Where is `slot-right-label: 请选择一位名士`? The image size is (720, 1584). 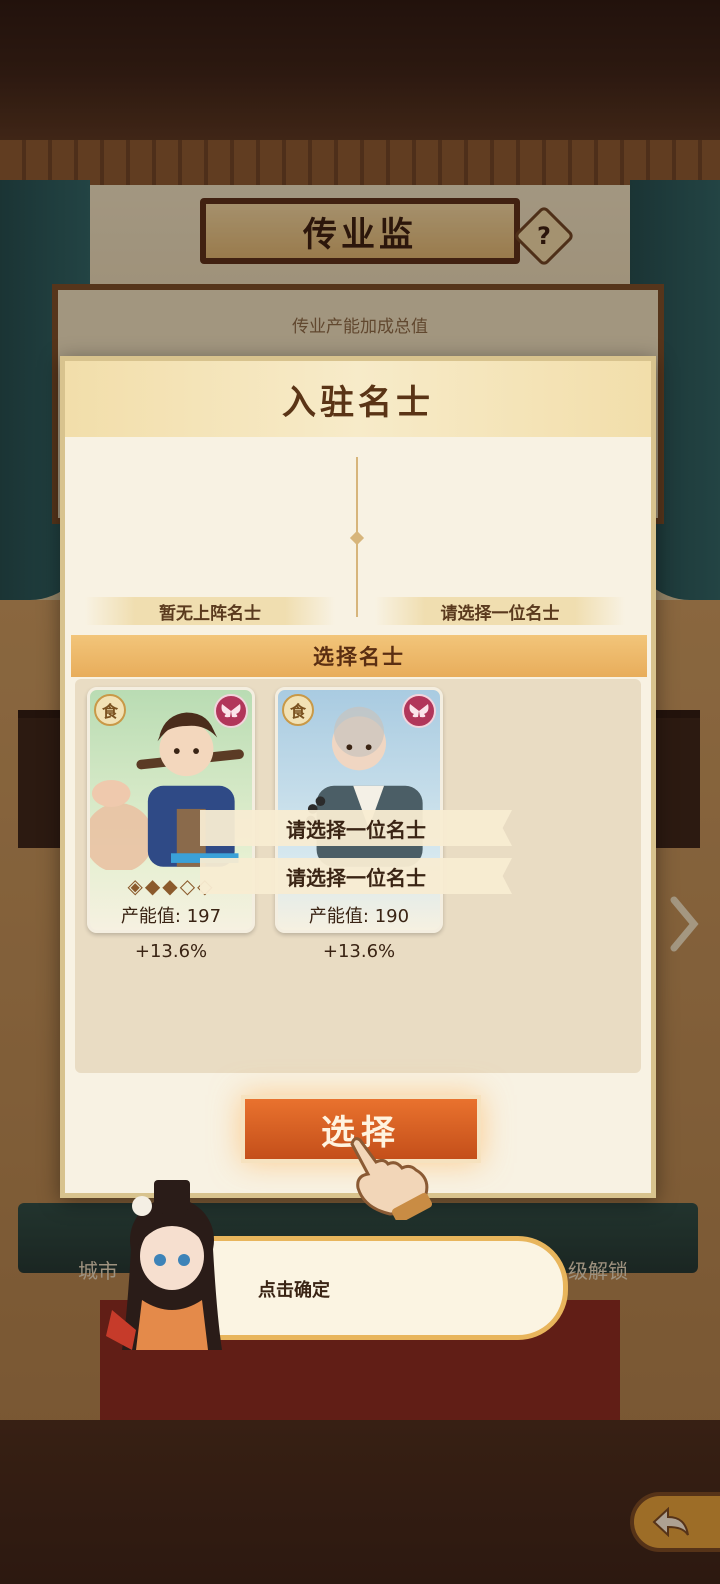
slot-right-label: 请选择一位名士 is located at coordinates (500, 611).